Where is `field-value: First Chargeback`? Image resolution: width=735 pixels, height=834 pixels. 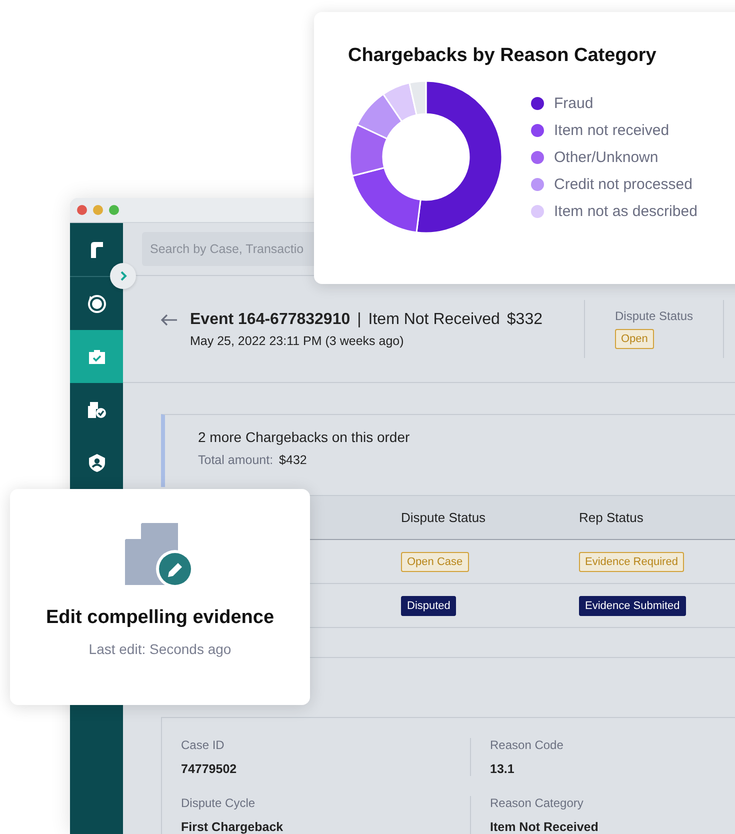 field-value: First Chargeback is located at coordinates (232, 827).